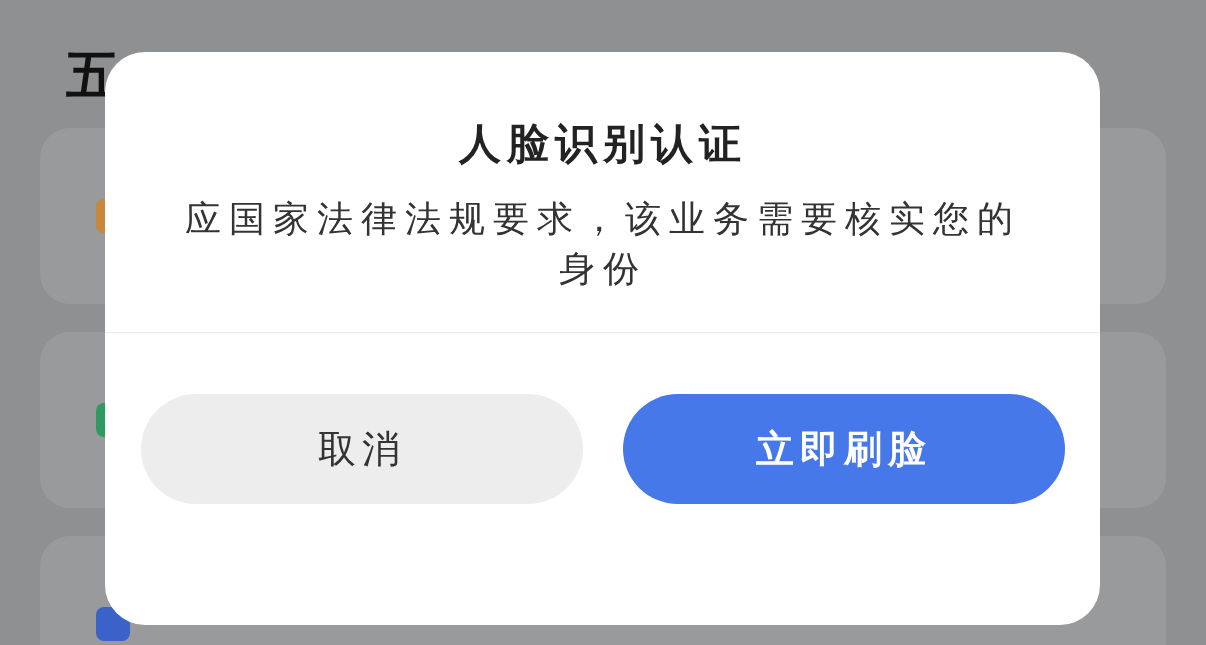 Image resolution: width=1206 pixels, height=645 pixels. What do you see at coordinates (843, 449) in the screenshot?
I see `confirm-button: 立即刷脸` at bounding box center [843, 449].